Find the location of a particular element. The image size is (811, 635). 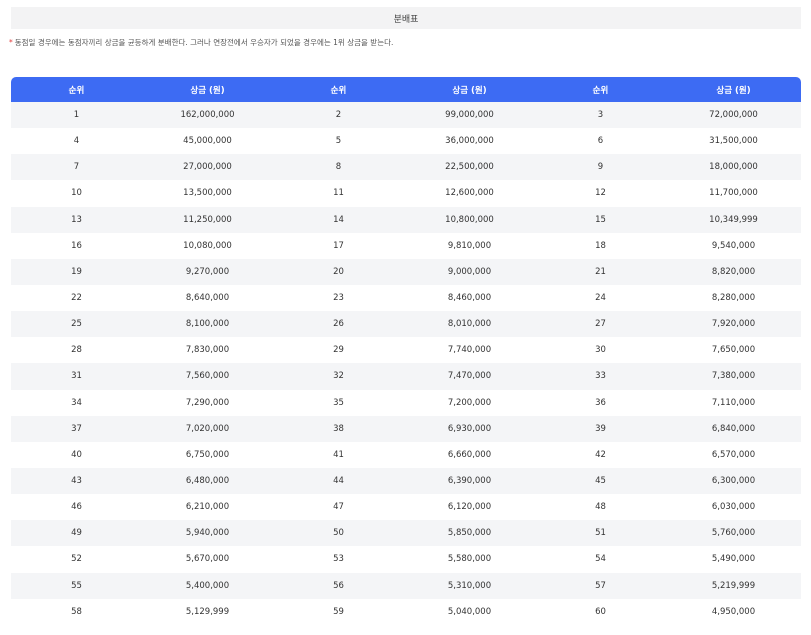

section-title: 분배표 is located at coordinates (406, 19).